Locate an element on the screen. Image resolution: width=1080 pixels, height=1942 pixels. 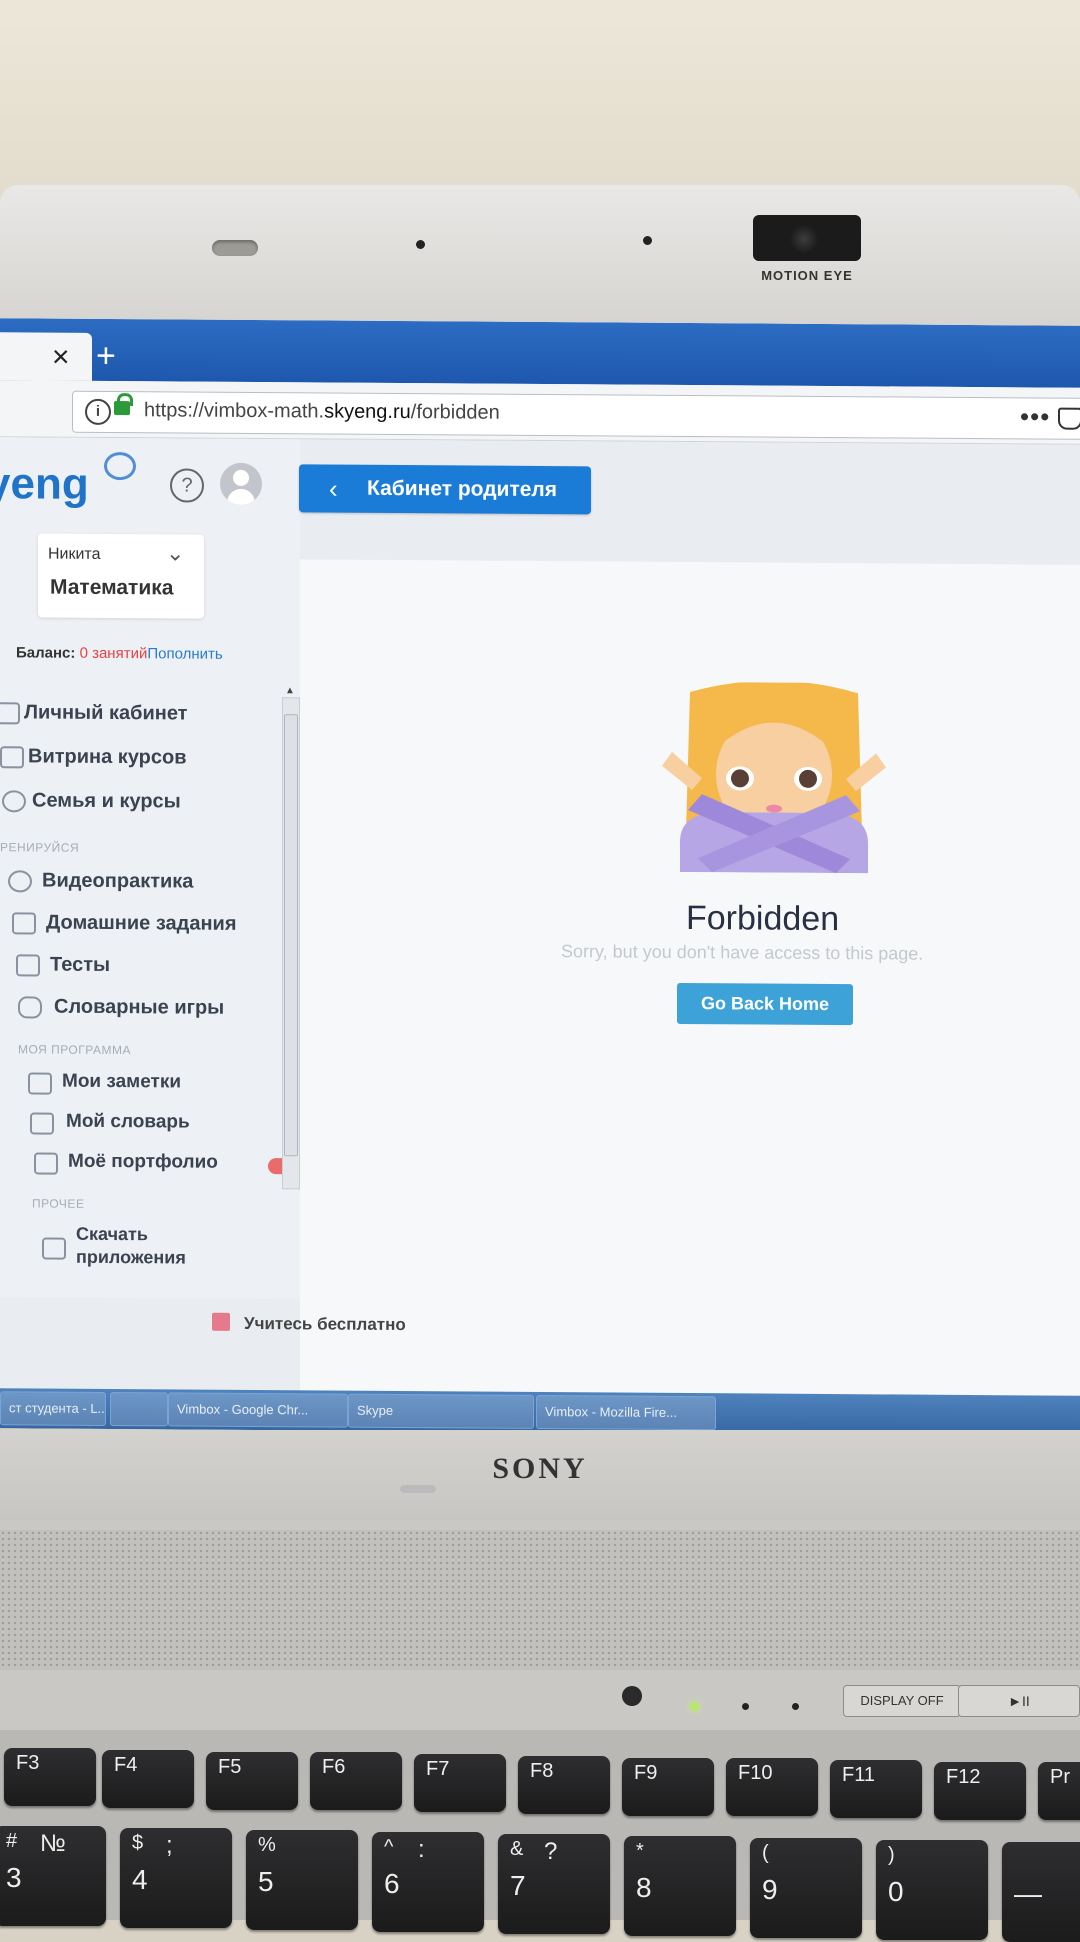
briefcase-icon is located at coordinates (24, 923).